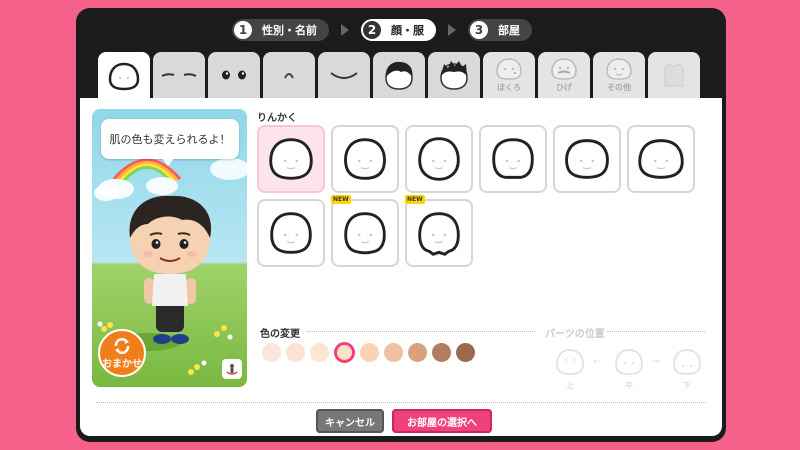 The height and width of the screenshot is (450, 800). I want to click on position-middle-label: 中, so click(629, 385).